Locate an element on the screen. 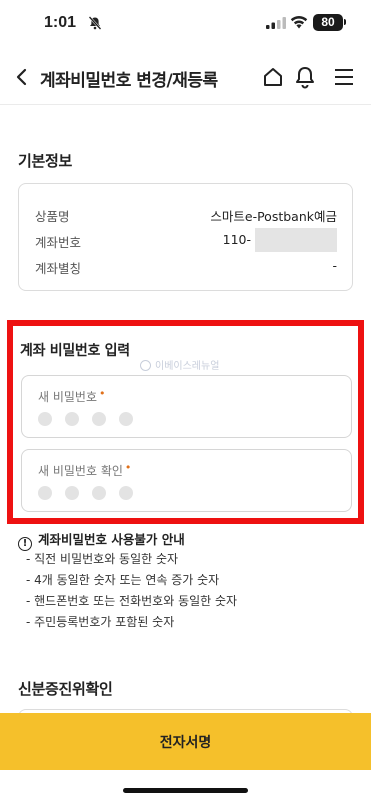 Image resolution: width=371 pixels, height=800 pixels. password-section-title: 계좌 비밀번호 입력 is located at coordinates (75, 351).